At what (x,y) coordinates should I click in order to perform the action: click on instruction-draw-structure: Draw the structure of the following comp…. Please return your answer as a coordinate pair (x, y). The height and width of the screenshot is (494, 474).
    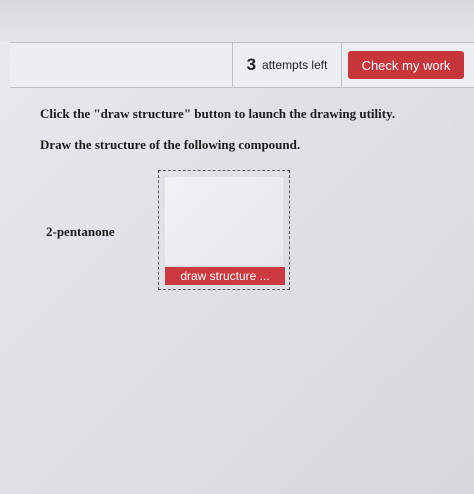
    Looking at the image, I should click on (170, 144).